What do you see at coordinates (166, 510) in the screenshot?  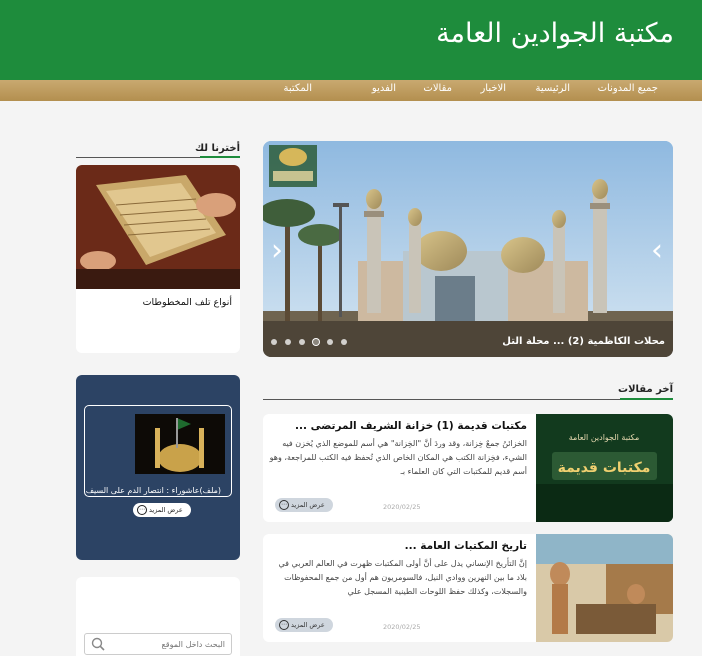 I see `dark-read-more-label: عرض المزيد` at bounding box center [166, 510].